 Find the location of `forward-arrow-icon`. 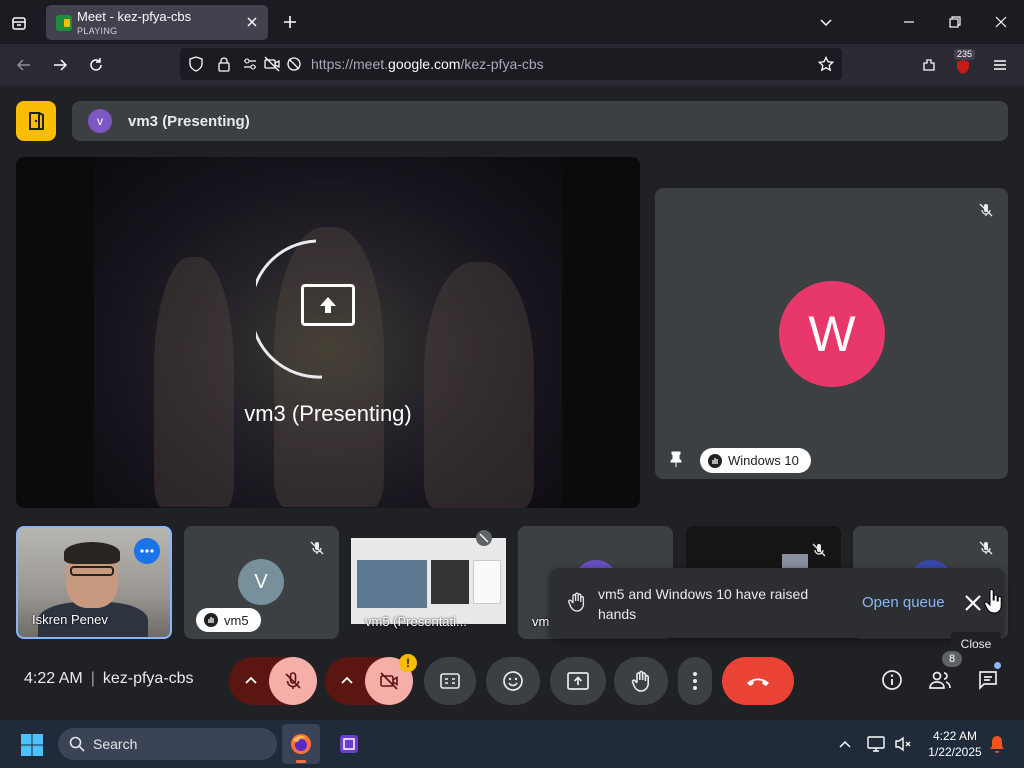

forward-arrow-icon is located at coordinates (60, 65).